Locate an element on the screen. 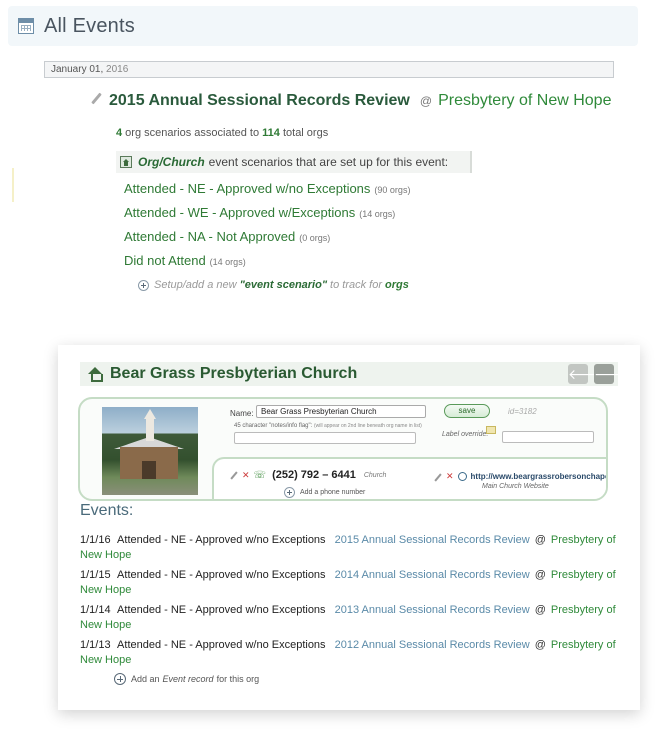 The image size is (671, 750). save-button: save is located at coordinates (467, 411).